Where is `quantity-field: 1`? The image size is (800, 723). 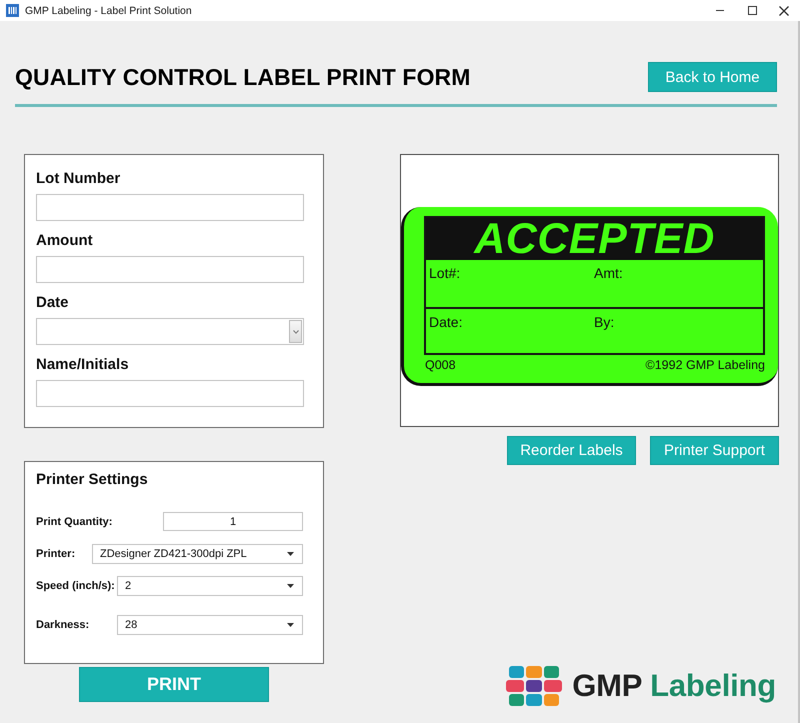 quantity-field: 1 is located at coordinates (233, 521).